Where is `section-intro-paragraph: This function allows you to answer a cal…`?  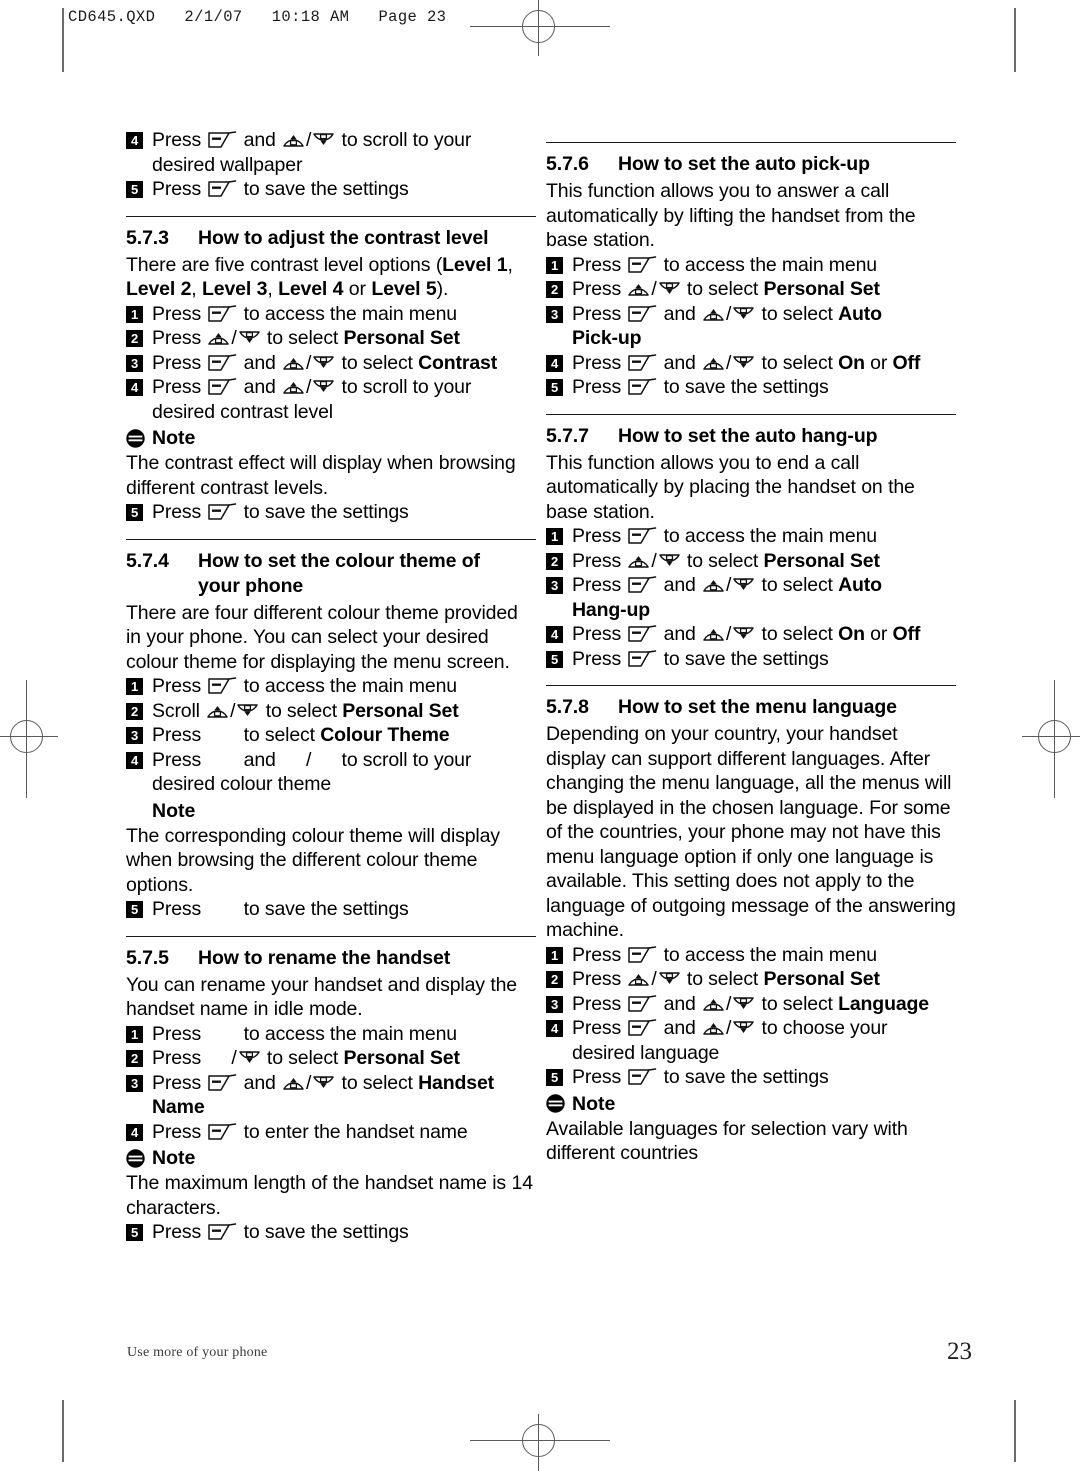 section-intro-paragraph: This function allows you to answer a cal… is located at coordinates (731, 215).